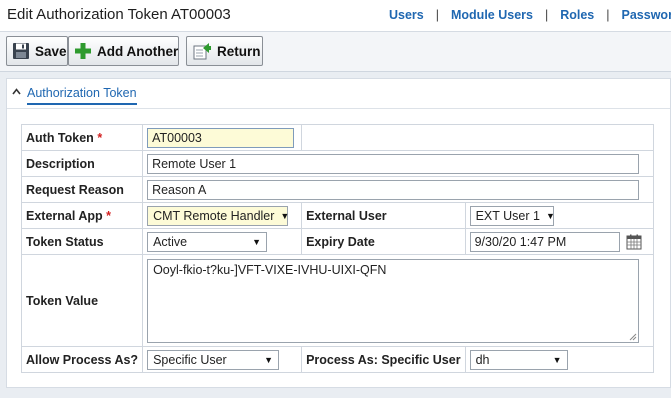 The height and width of the screenshot is (398, 671). I want to click on external-user-value: EXT User 1, so click(507, 215).